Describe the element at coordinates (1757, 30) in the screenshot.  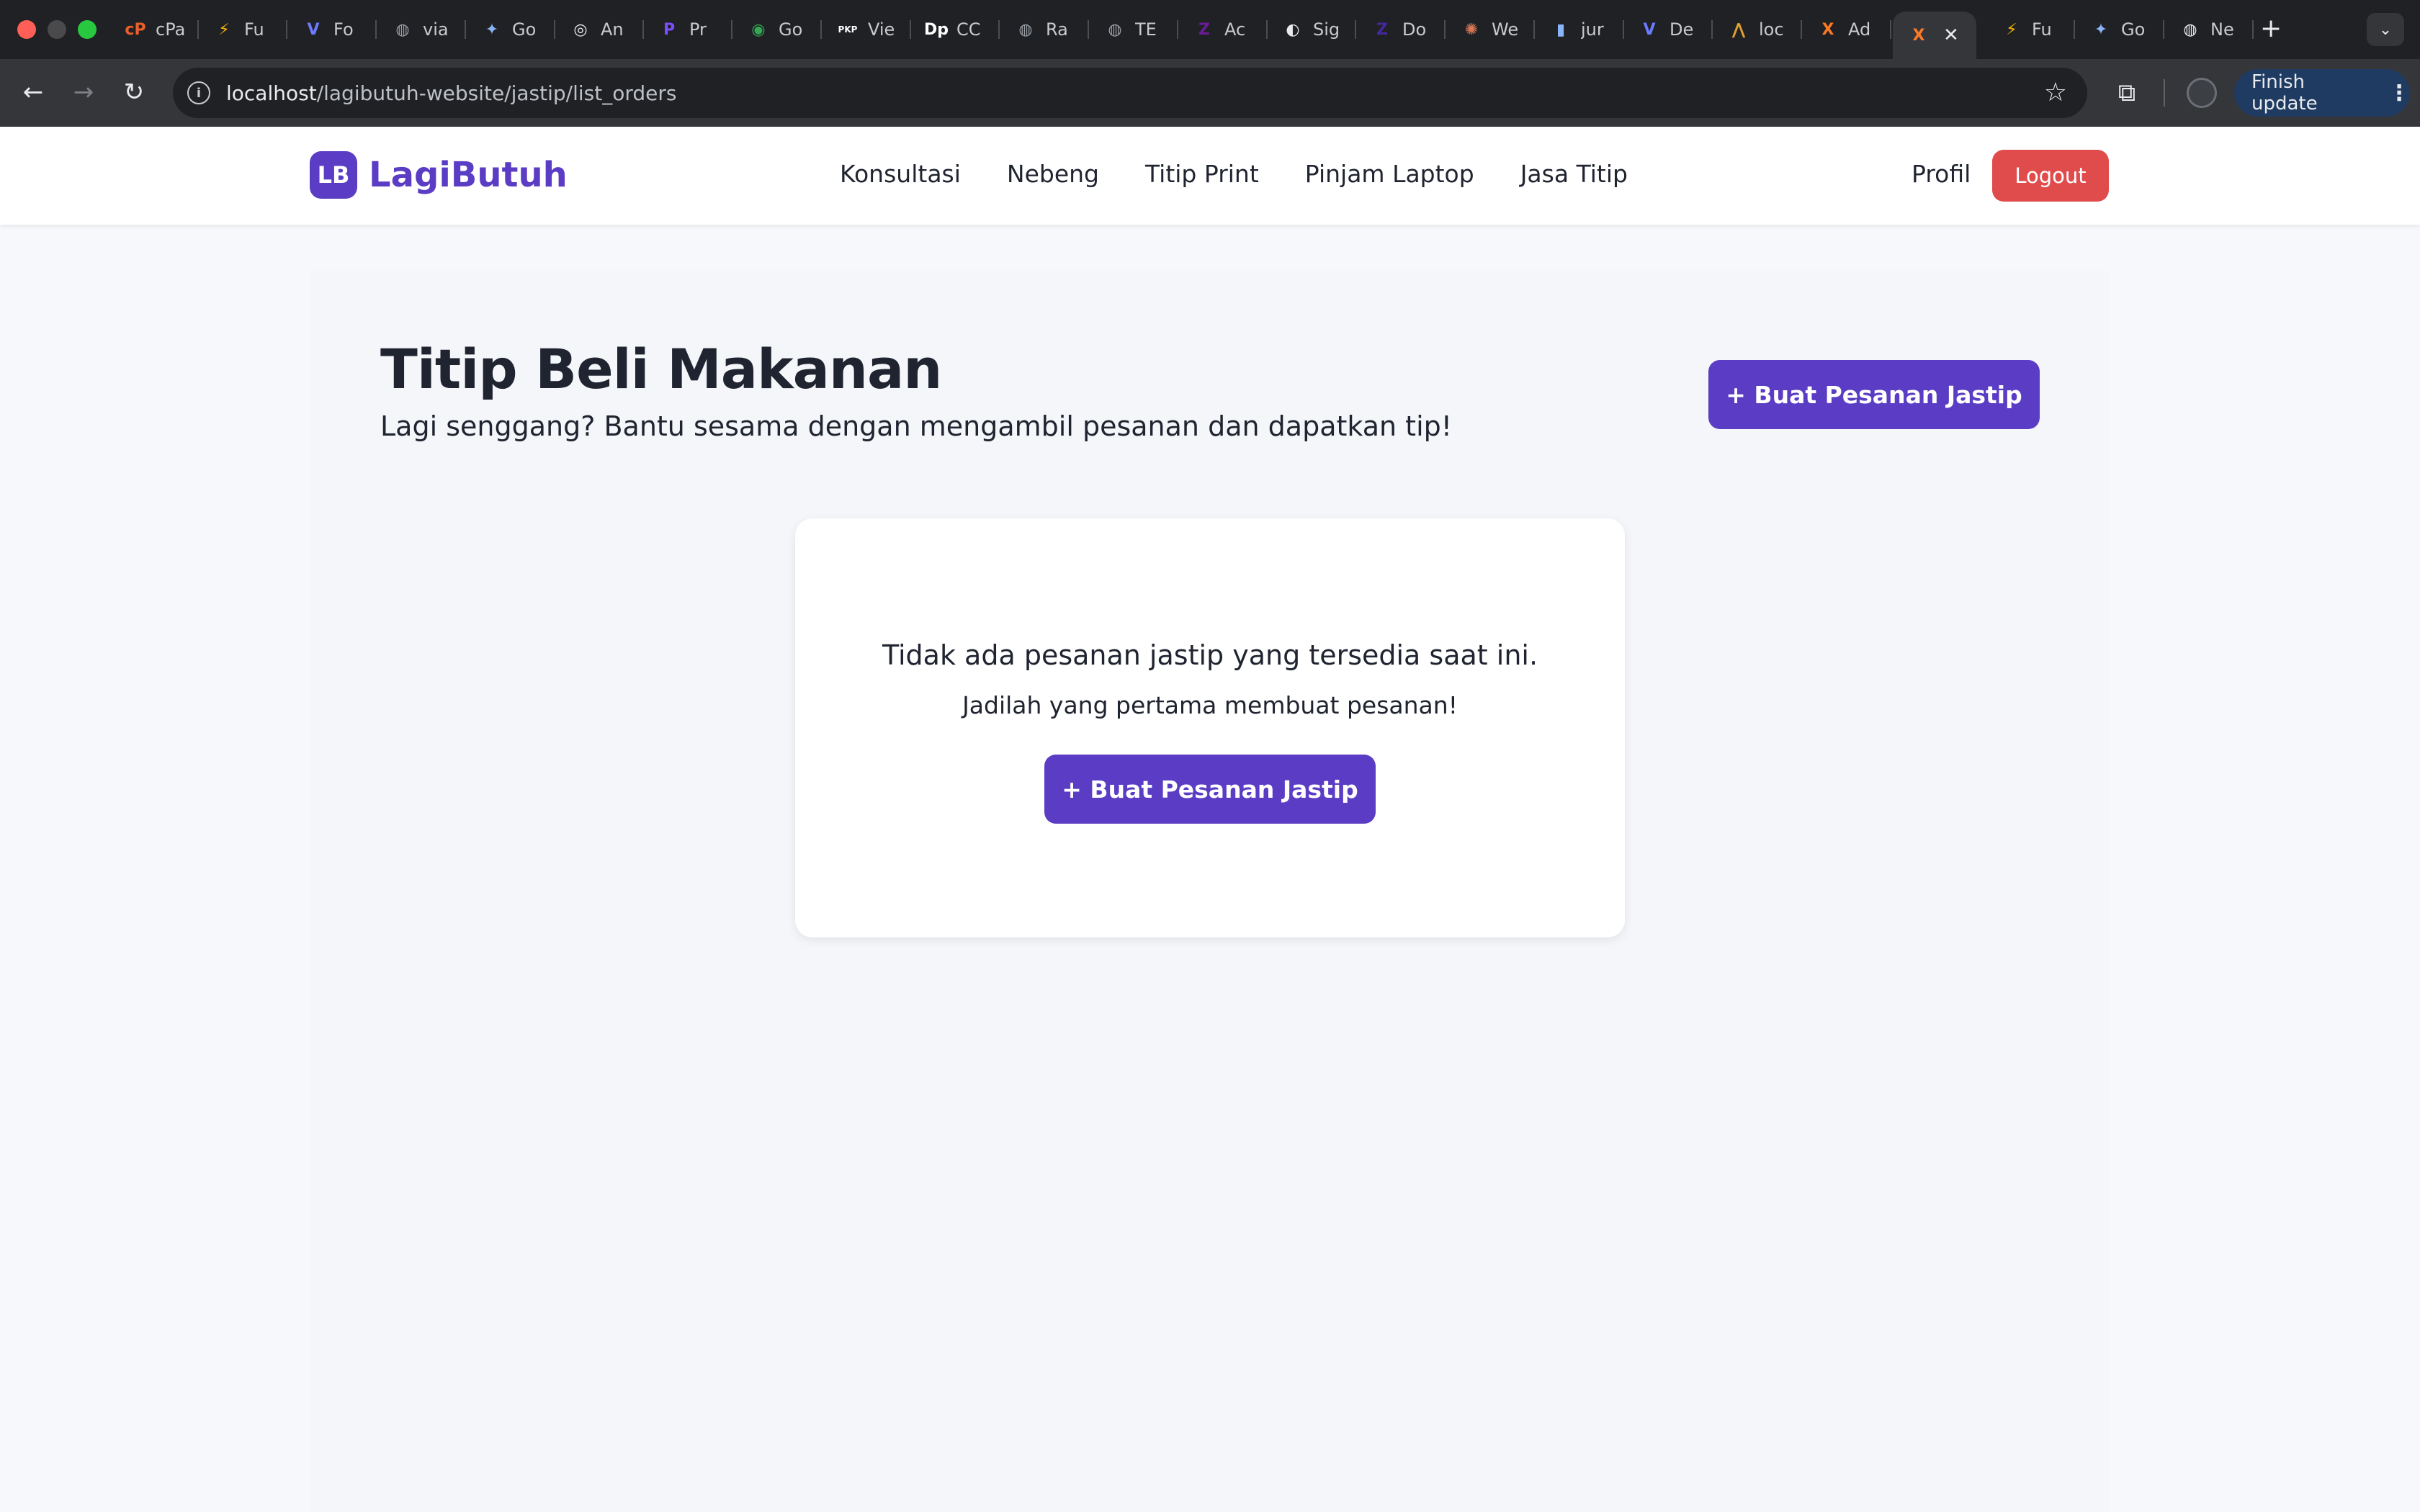
I see `browser-tab: ⋀ loc` at that location.